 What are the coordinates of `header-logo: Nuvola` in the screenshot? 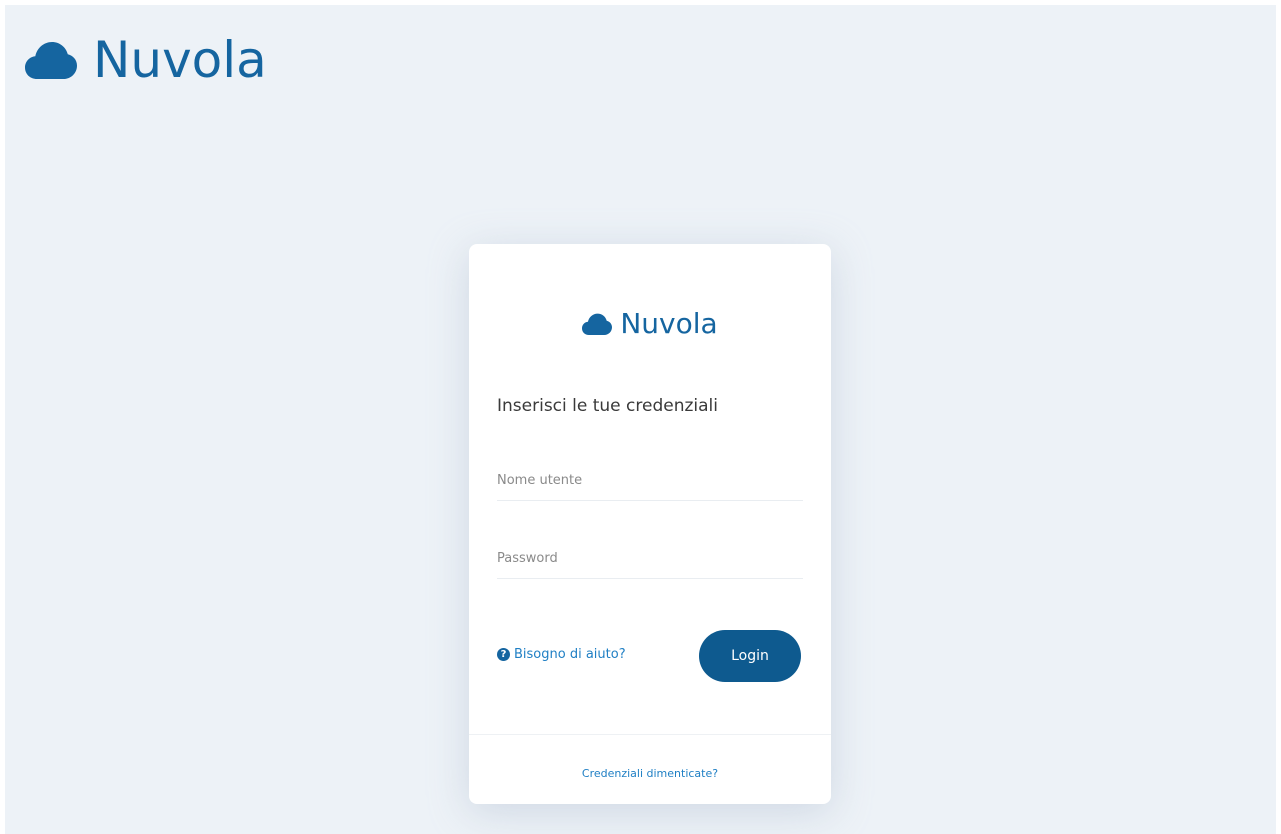 It's located at (146, 60).